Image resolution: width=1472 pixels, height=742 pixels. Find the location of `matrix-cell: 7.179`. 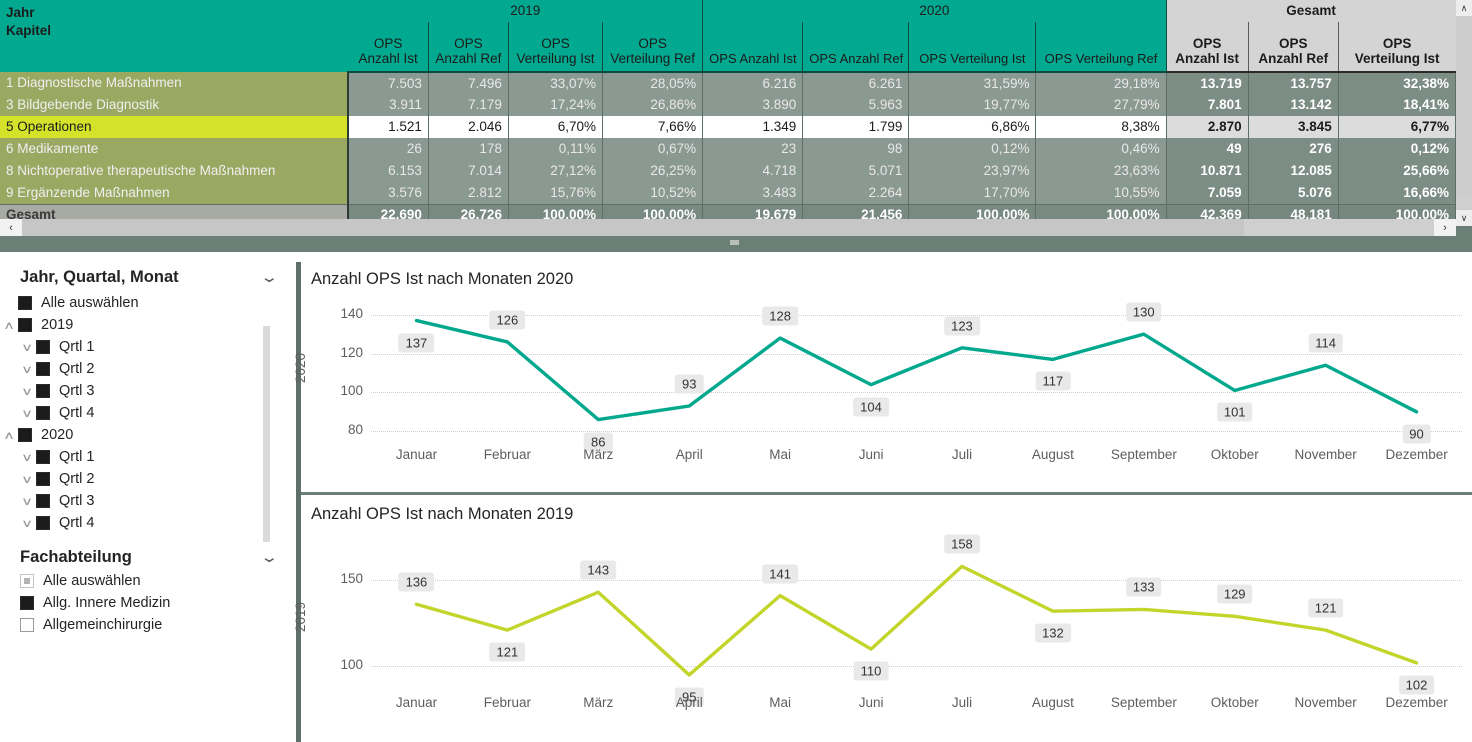

matrix-cell: 7.179 is located at coordinates (468, 105).